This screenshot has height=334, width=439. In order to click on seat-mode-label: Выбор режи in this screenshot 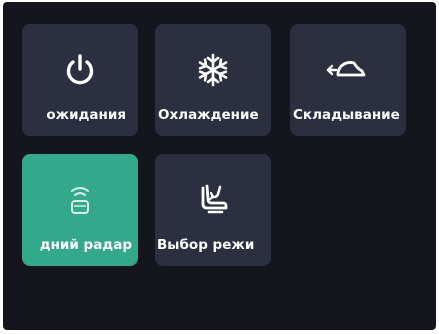, I will do `click(206, 245)`.